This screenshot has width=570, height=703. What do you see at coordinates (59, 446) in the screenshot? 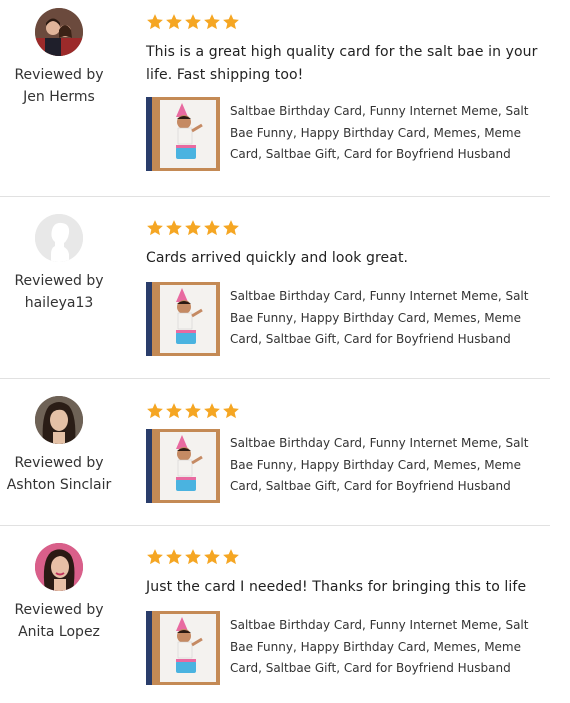
I see `reviewer-block: Reviewed by Ashton Sinclair` at bounding box center [59, 446].